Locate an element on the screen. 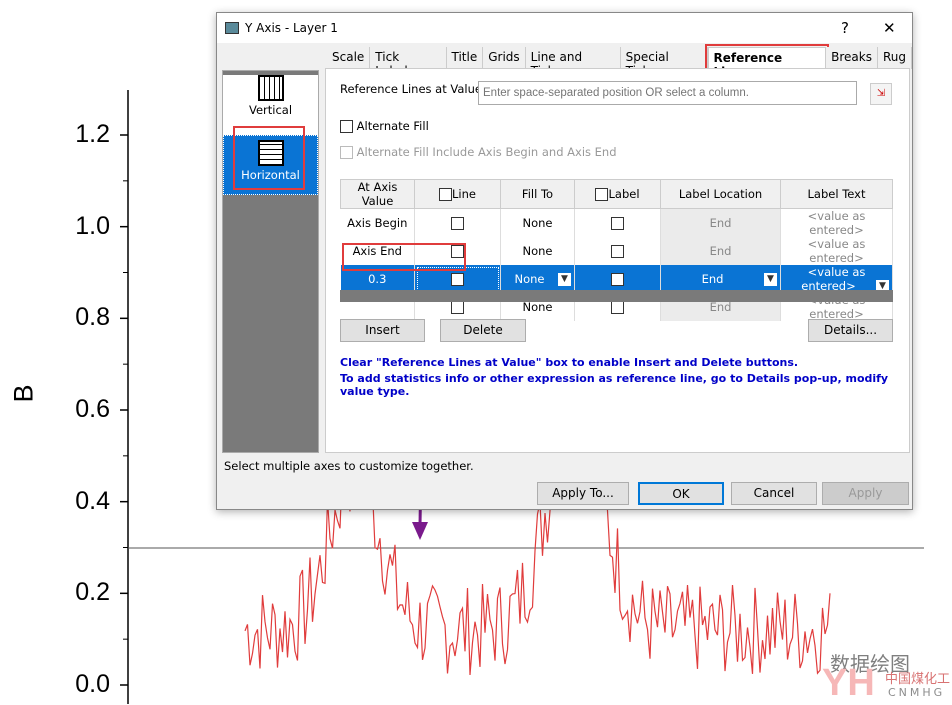  alternate-fill-checkbox: Alternate Fill is located at coordinates (384, 126).